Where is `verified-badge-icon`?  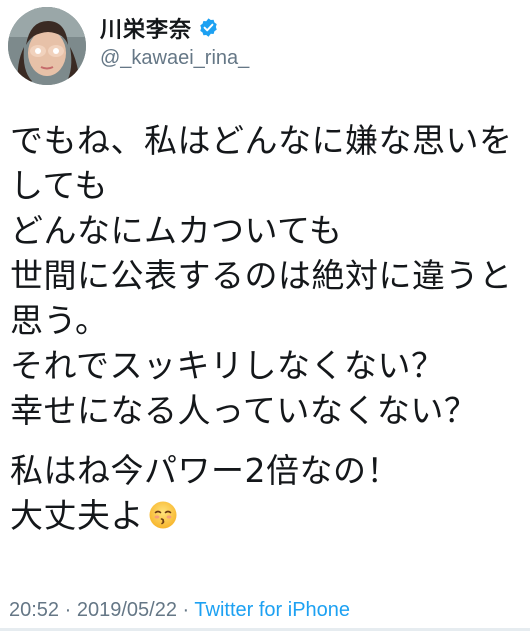 verified-badge-icon is located at coordinates (208, 27).